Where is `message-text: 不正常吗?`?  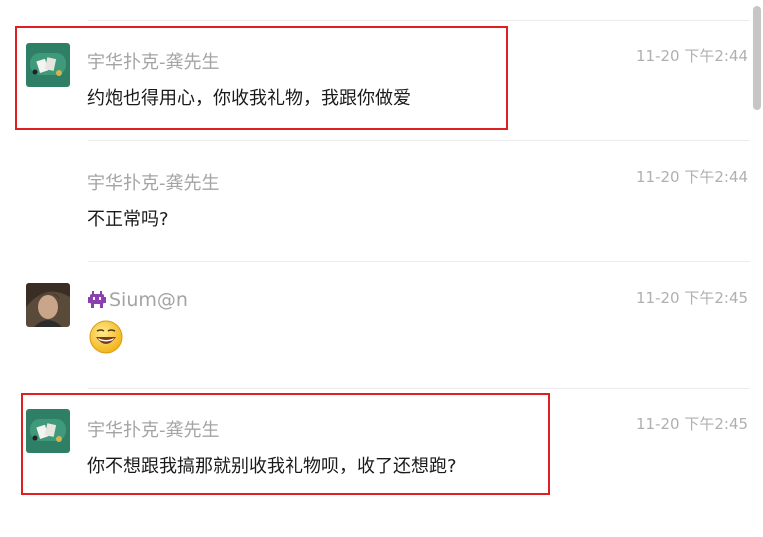
message-text: 不正常吗? is located at coordinates (128, 219).